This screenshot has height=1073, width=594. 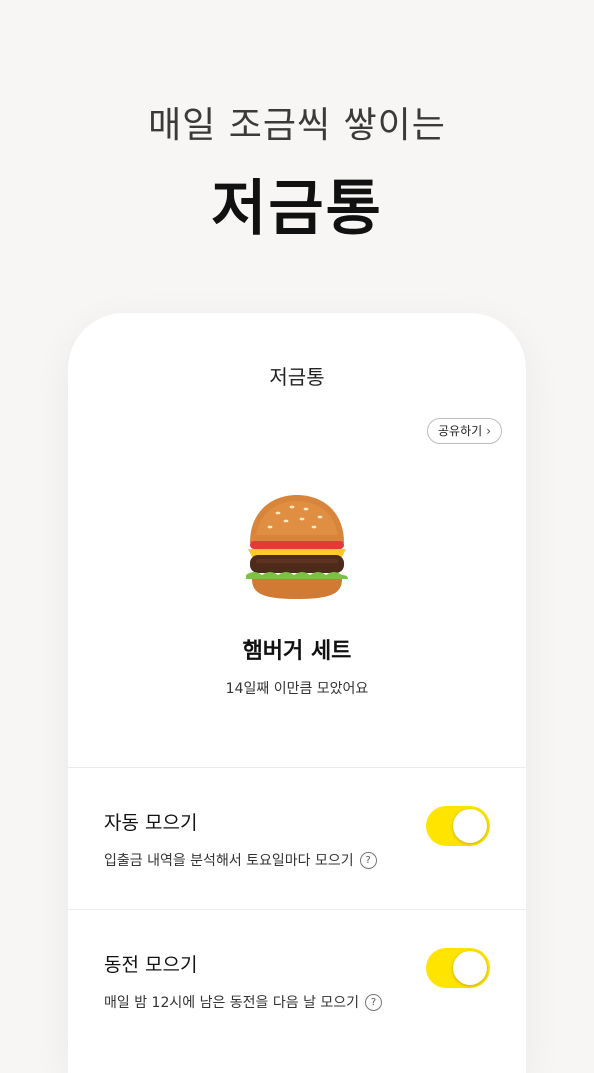 What do you see at coordinates (151, 965) in the screenshot?
I see `setting-title: 동전 모으기` at bounding box center [151, 965].